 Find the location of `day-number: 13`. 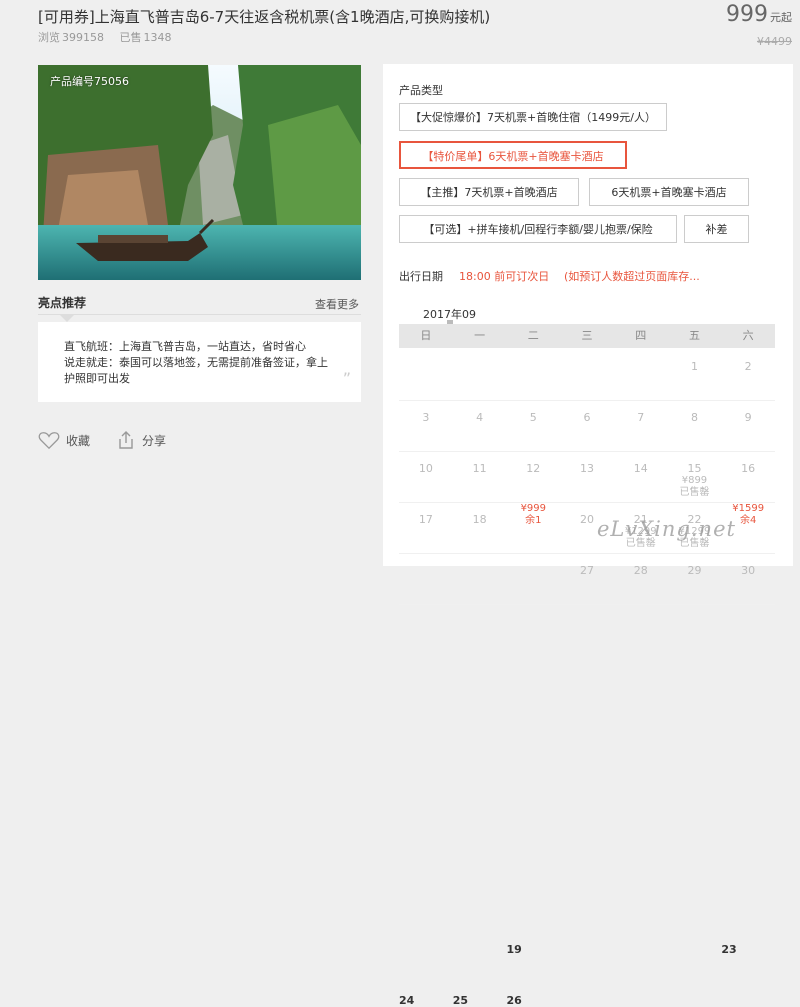

day-number: 13 is located at coordinates (587, 468).